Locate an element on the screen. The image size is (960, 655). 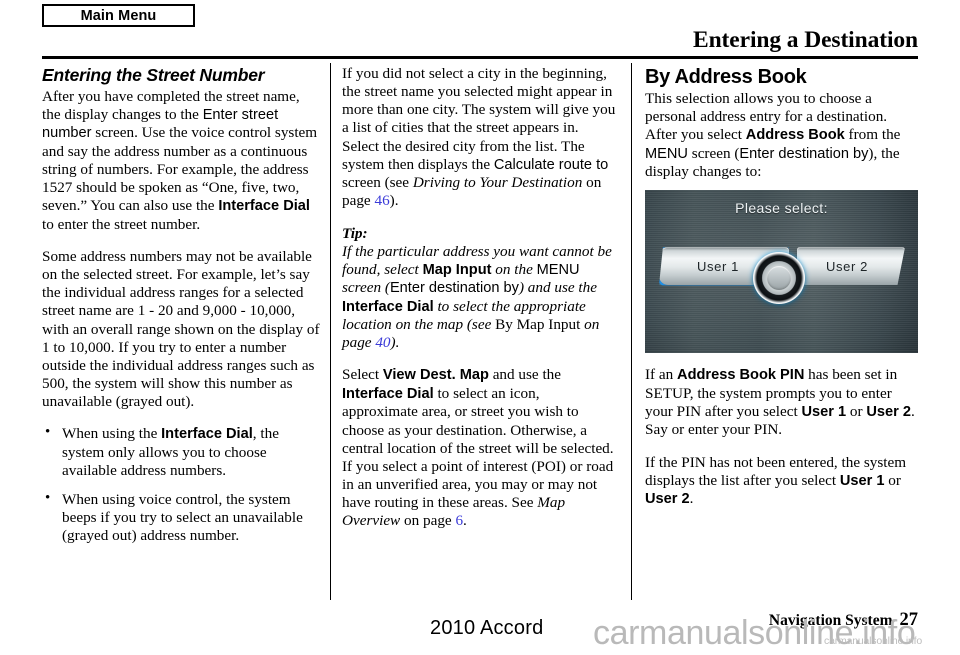
text-fragment: Select is located at coordinates (362, 375).